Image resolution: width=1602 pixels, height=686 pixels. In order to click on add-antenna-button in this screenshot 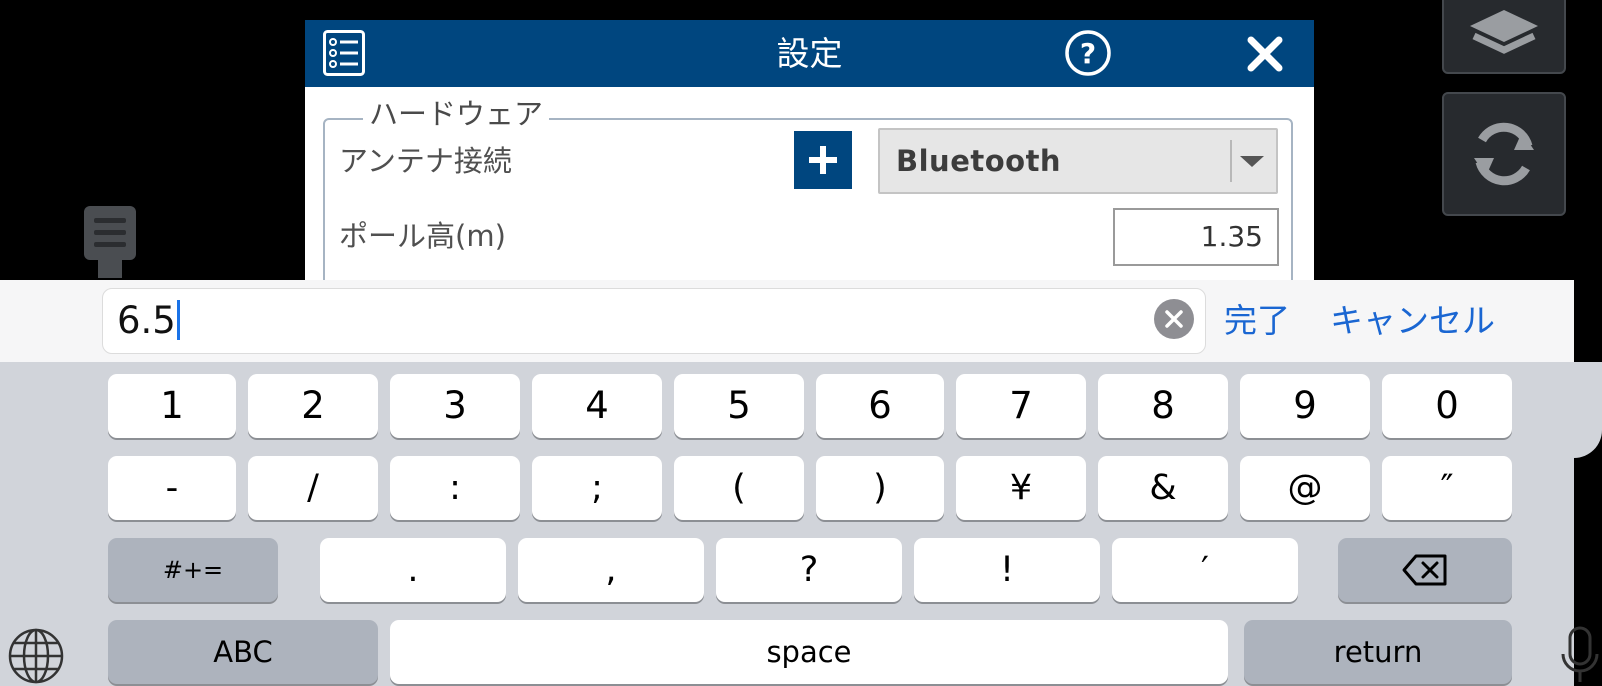, I will do `click(823, 160)`.